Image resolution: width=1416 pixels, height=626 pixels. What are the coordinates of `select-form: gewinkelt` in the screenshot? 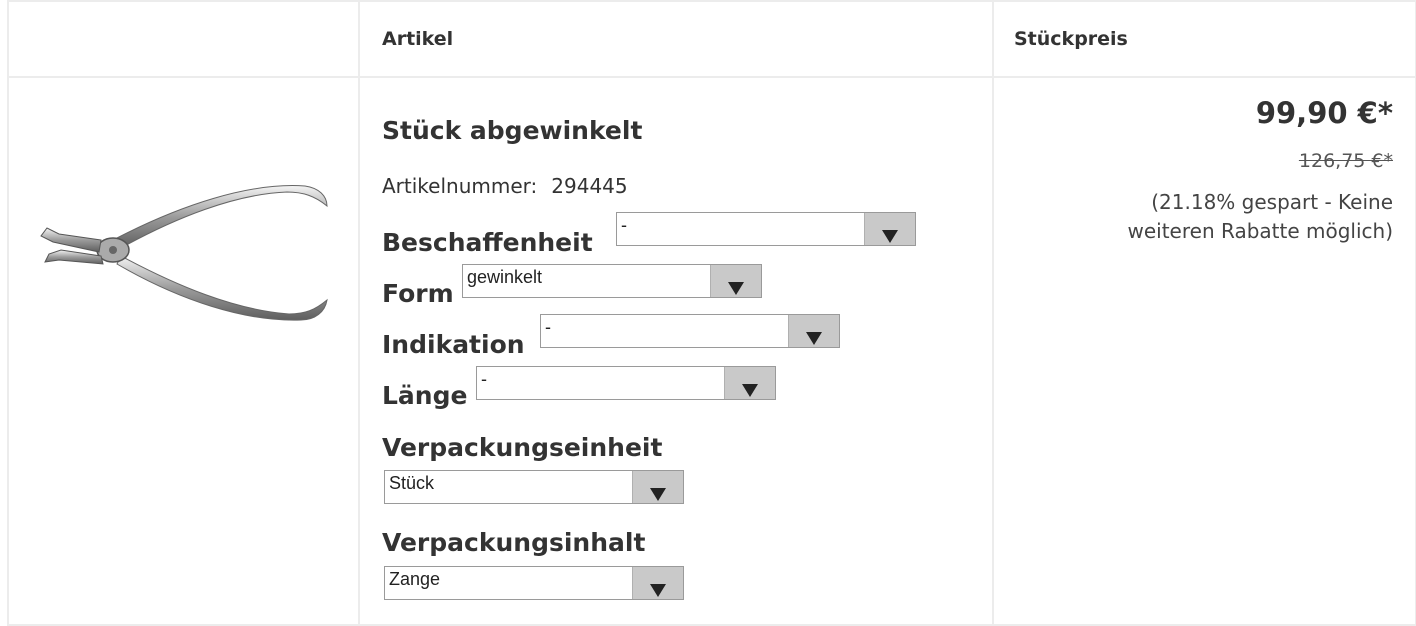 It's located at (612, 281).